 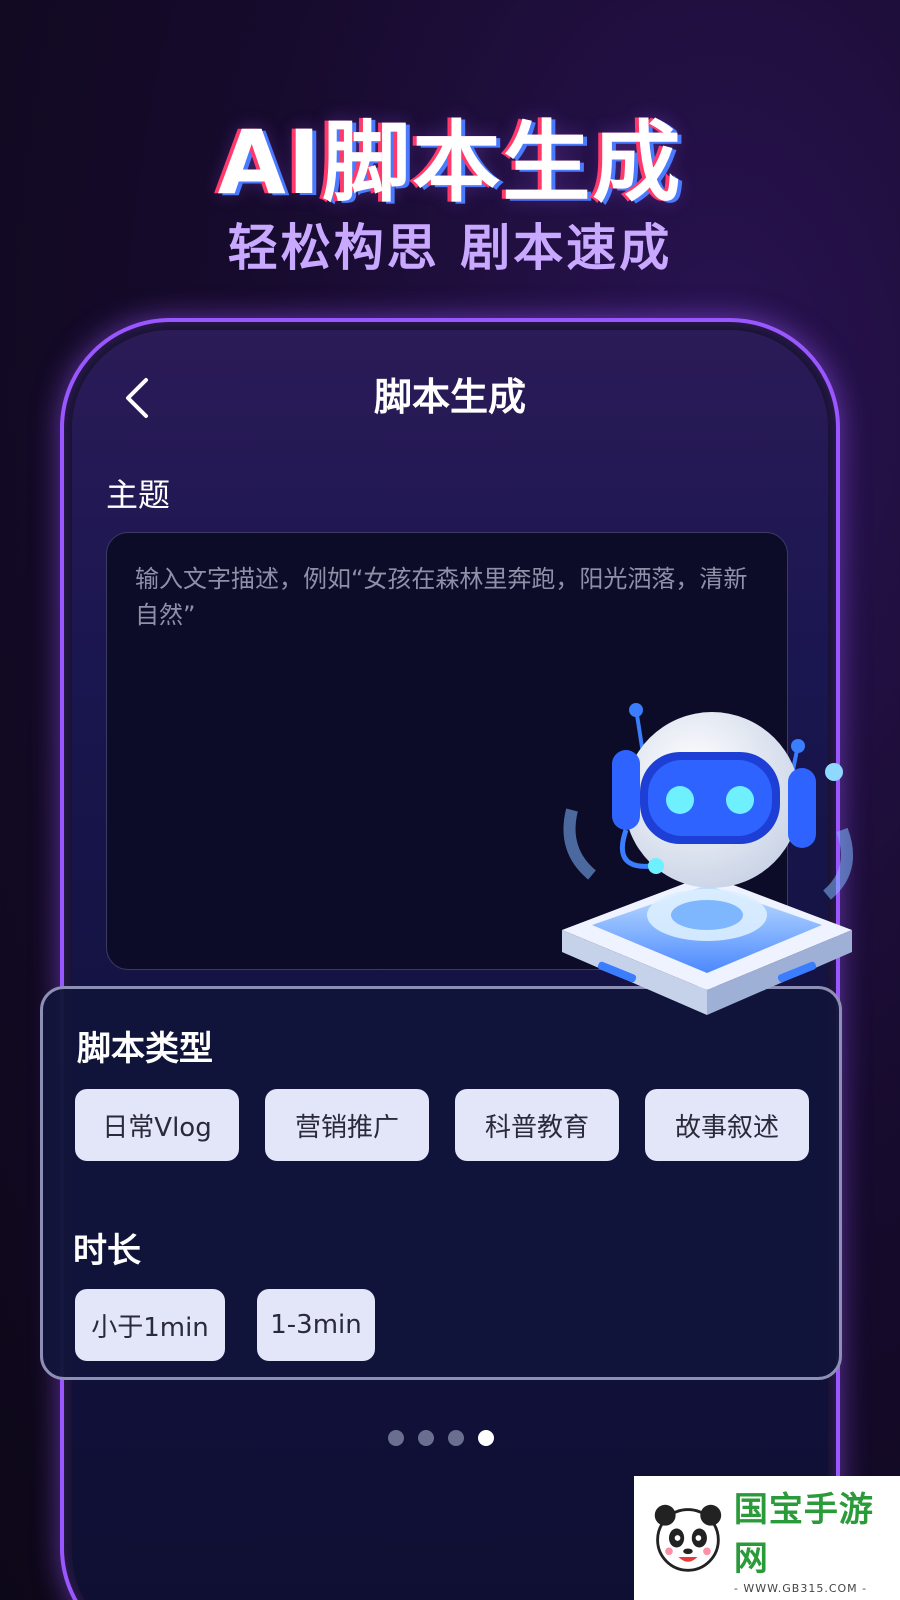 What do you see at coordinates (157, 1125) in the screenshot?
I see `chip-daily-vlog: 日常Vlog` at bounding box center [157, 1125].